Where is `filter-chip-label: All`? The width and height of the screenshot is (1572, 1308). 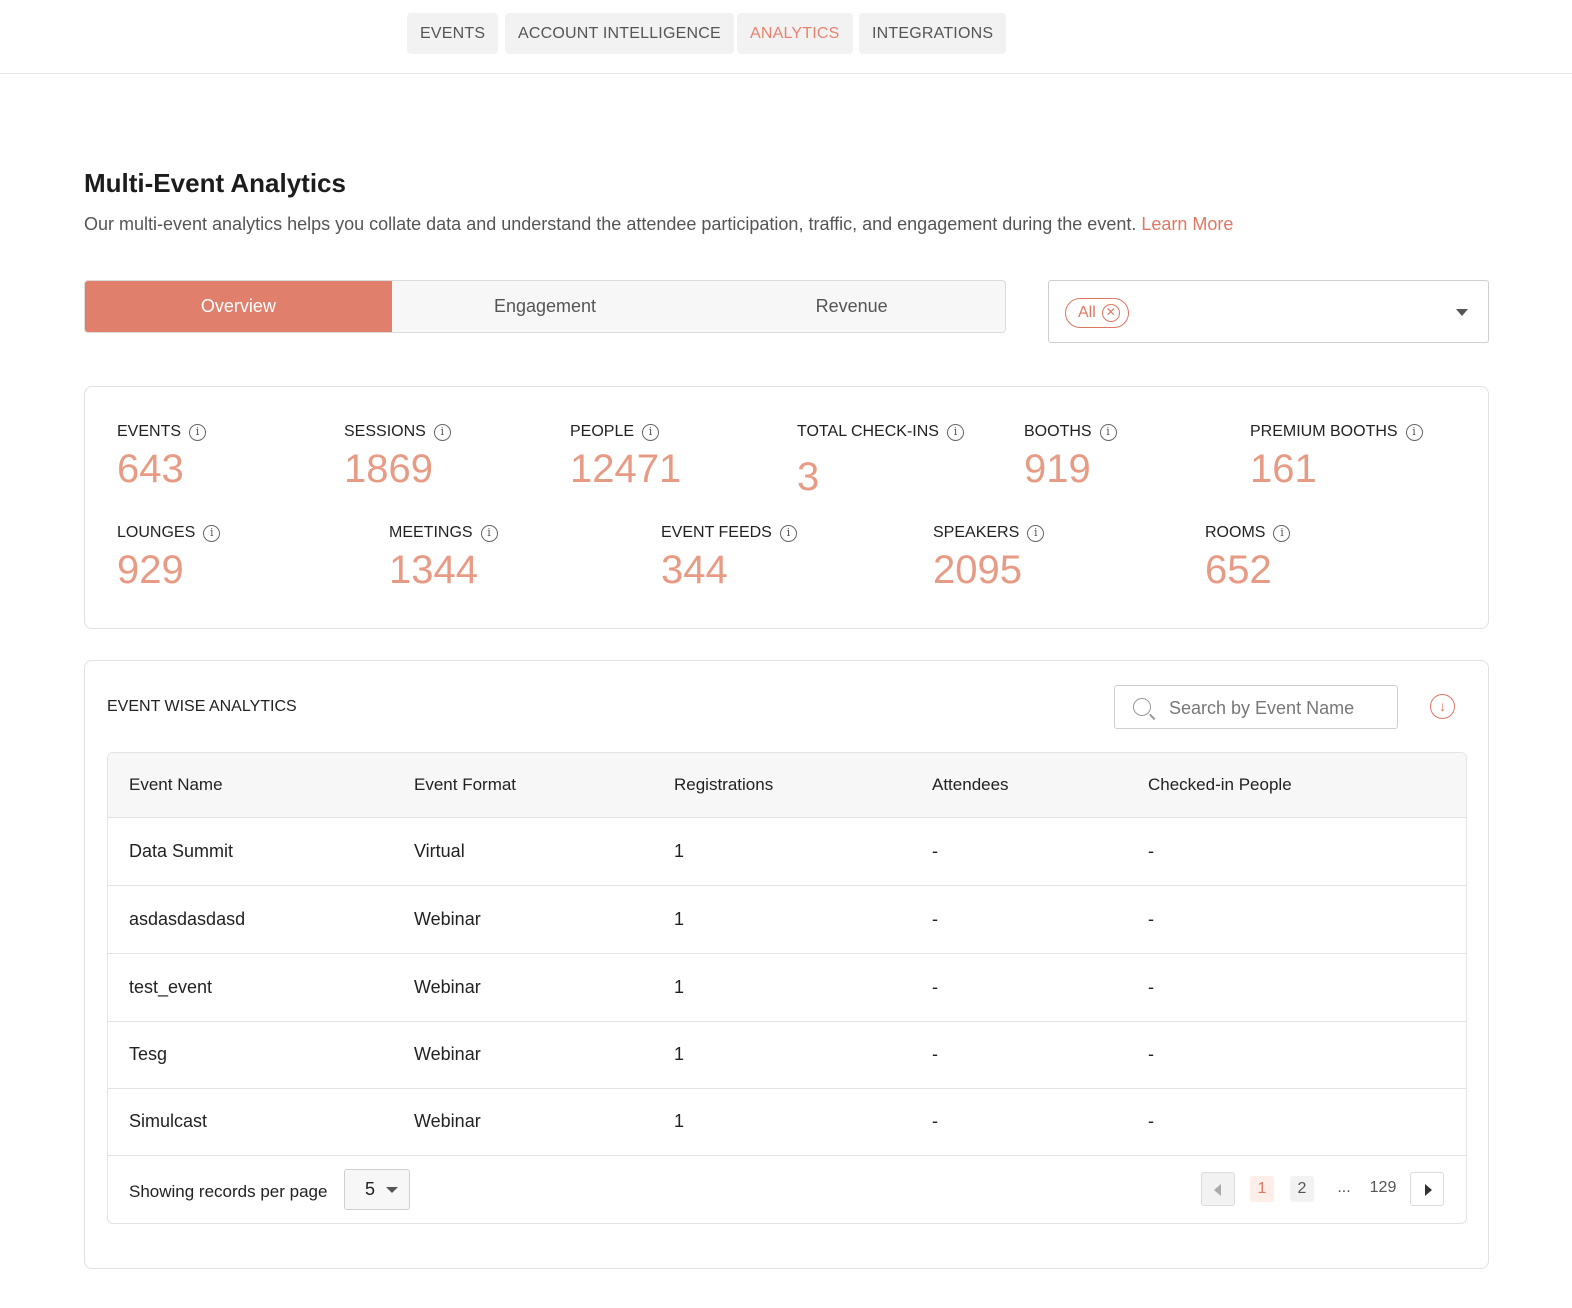 filter-chip-label: All is located at coordinates (1087, 312).